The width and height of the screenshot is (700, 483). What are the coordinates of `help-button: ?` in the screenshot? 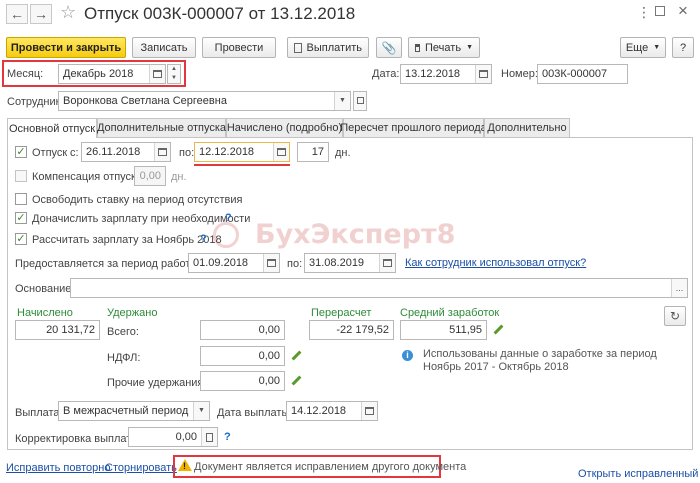 It's located at (683, 47).